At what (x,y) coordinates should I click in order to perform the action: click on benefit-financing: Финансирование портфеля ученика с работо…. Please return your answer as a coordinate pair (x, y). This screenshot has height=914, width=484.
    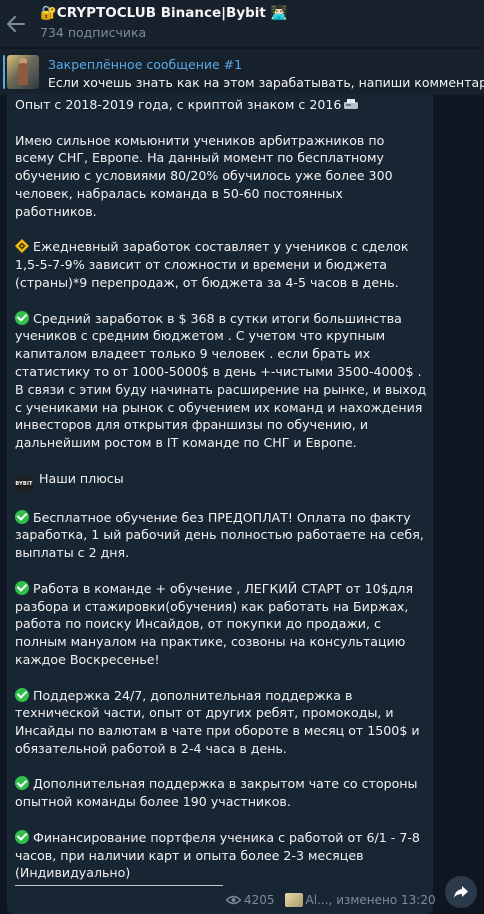
    Looking at the image, I should click on (217, 855).